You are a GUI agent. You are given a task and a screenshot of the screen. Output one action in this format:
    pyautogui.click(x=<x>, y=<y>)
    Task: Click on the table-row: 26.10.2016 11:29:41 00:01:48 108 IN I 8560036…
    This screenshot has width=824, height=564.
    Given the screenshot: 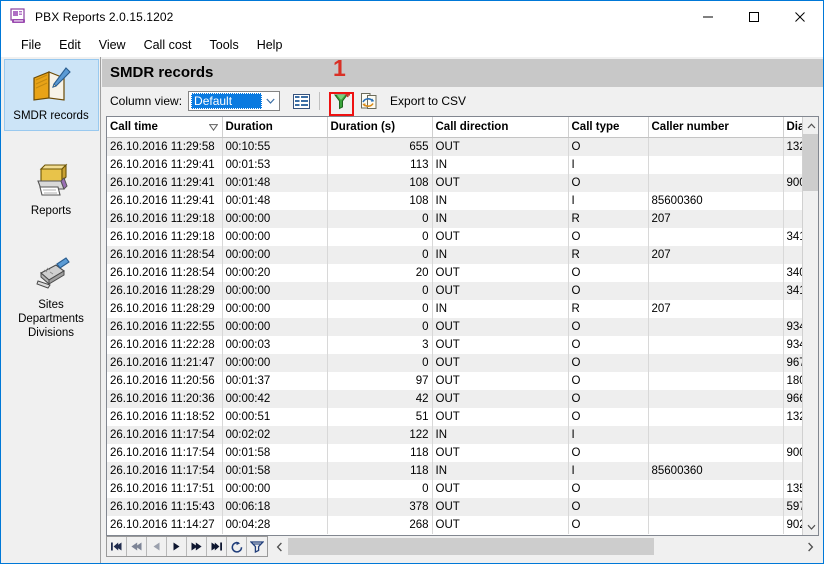 What is the action you would take?
    pyautogui.click(x=455, y=200)
    